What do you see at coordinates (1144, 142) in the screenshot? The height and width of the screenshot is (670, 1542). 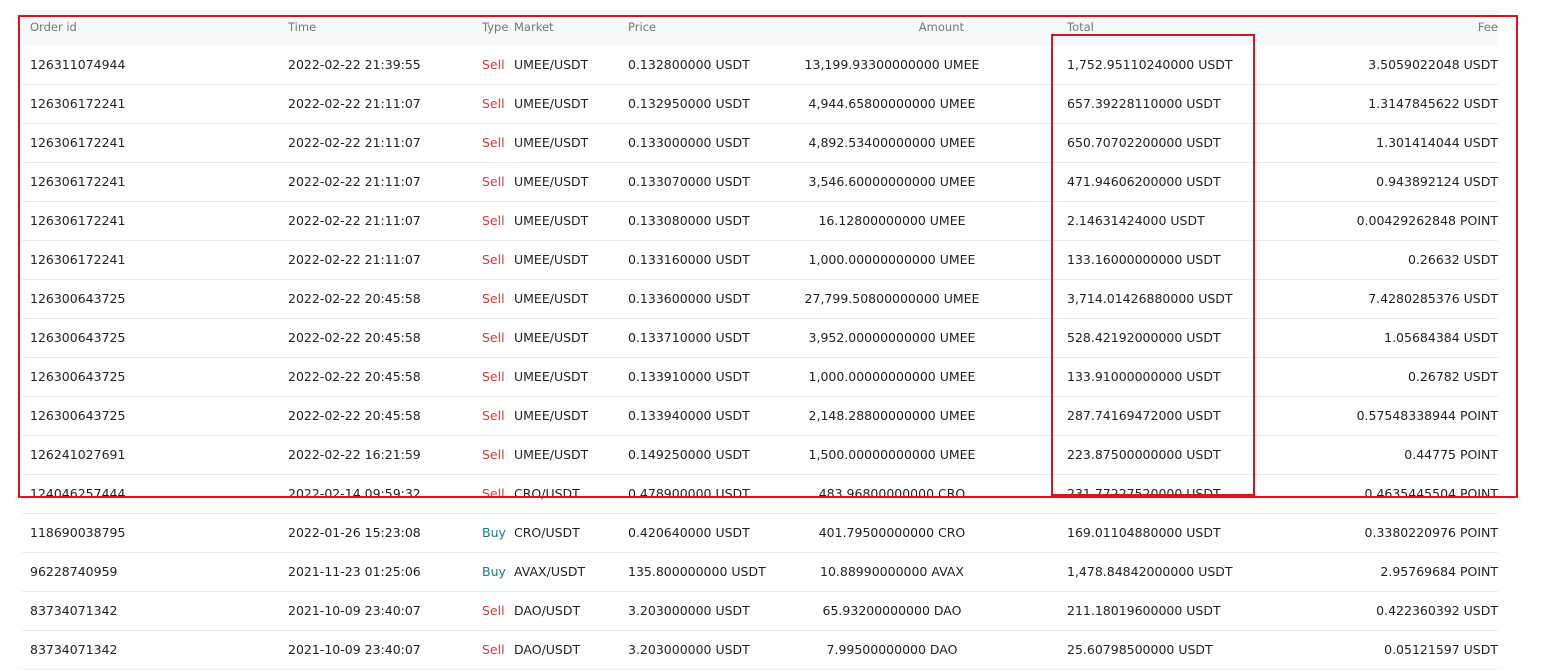 I see `total-cell: 650.70702200000 USDT` at bounding box center [1144, 142].